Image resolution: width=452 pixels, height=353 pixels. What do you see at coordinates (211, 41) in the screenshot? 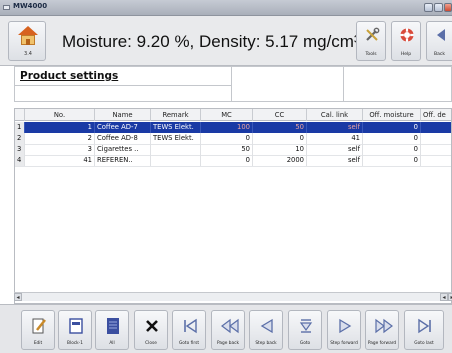
I see `measurement-readout: Moisture: 9.20 %, Density: 5.17 mg/cm³` at bounding box center [211, 41].